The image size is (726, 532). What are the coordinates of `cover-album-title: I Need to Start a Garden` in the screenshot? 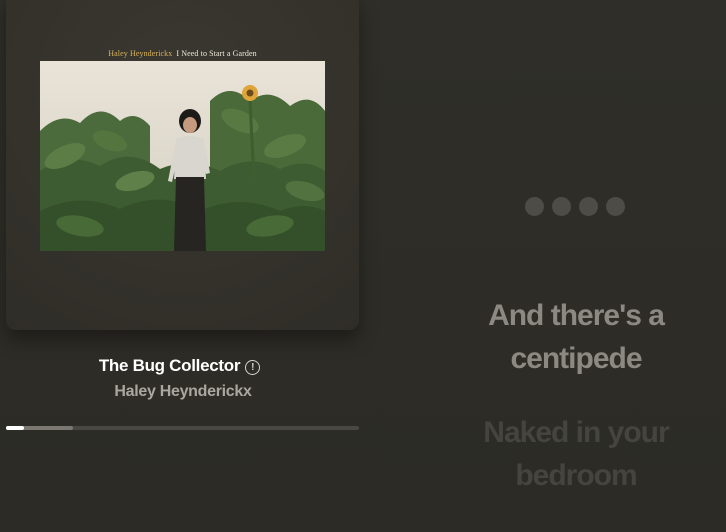 It's located at (216, 53).